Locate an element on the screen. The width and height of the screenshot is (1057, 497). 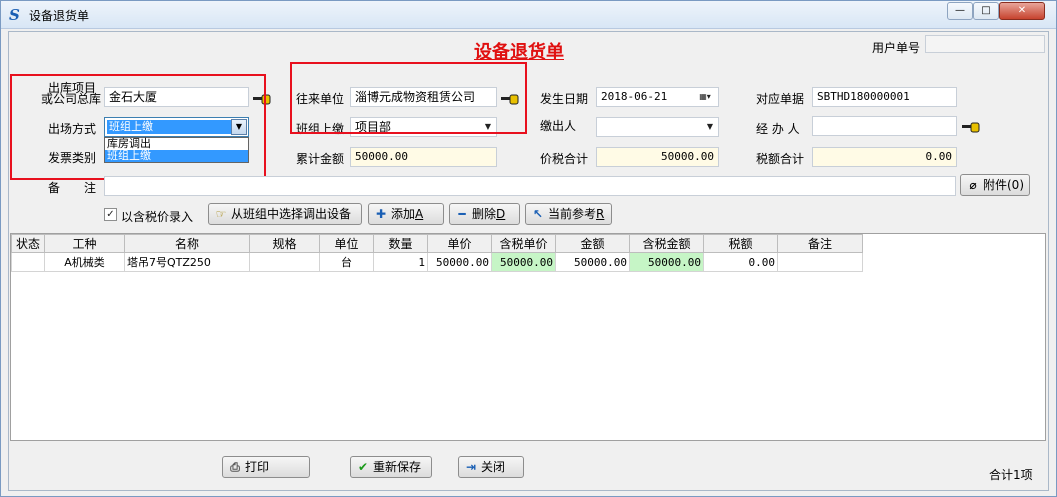
grid-header-row: 状态 工种 名称 规格 单位 数量 单价 含税单价 金额 含税金额 税额 备注 is located at coordinates (437, 243).